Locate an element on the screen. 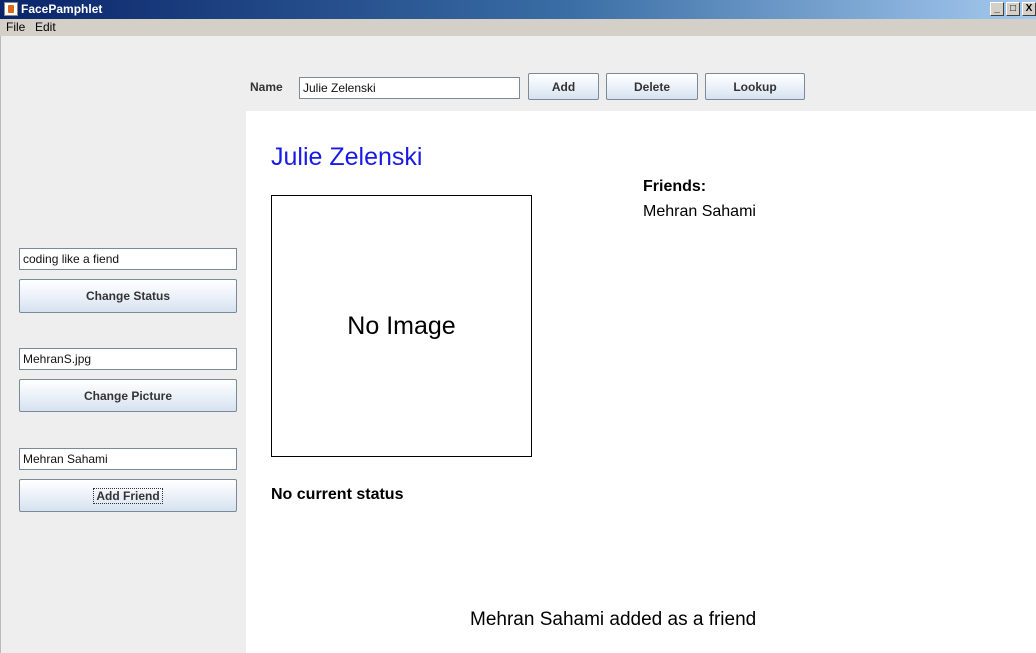 The width and height of the screenshot is (1036, 653). window-title: FacePamphlet is located at coordinates (62, 9).